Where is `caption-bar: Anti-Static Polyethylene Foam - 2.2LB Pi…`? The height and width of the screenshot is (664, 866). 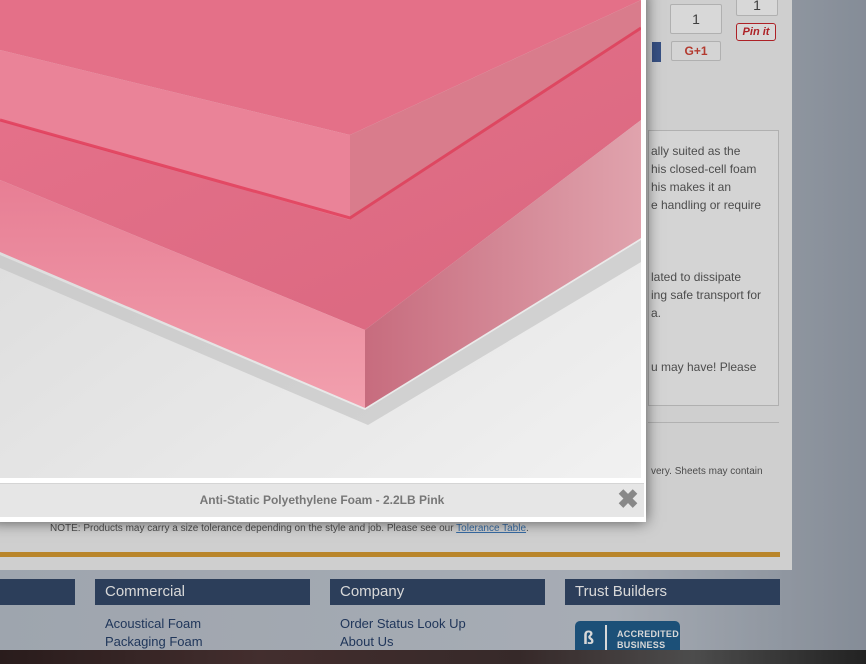
caption-bar: Anti-Static Polyethylene Foam - 2.2LB Pi… is located at coordinates (322, 500).